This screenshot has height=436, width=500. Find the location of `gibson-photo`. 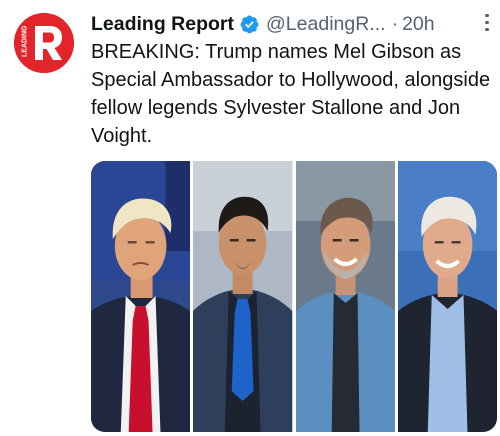

gibson-photo is located at coordinates (345, 296).